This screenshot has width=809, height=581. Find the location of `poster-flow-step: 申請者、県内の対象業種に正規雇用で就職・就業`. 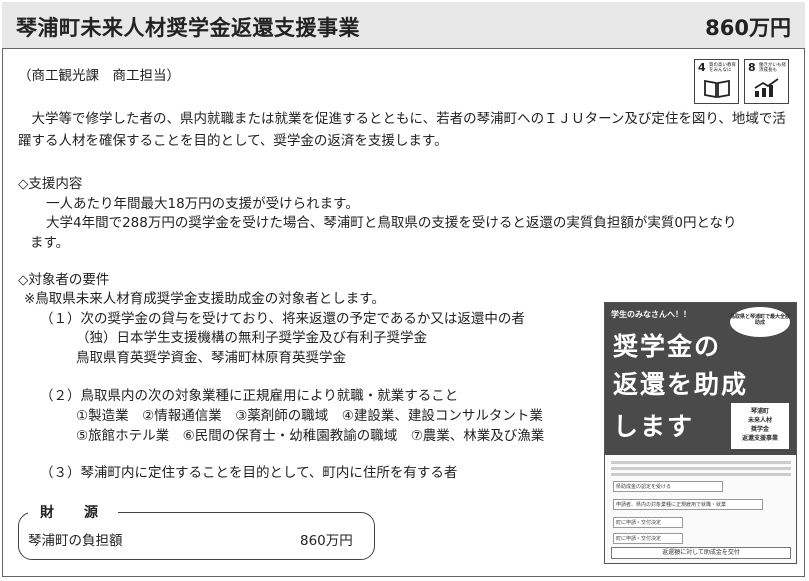

poster-flow-step: 申請者、県内の対象業種に正規雇用で就職・就業 is located at coordinates (688, 504).